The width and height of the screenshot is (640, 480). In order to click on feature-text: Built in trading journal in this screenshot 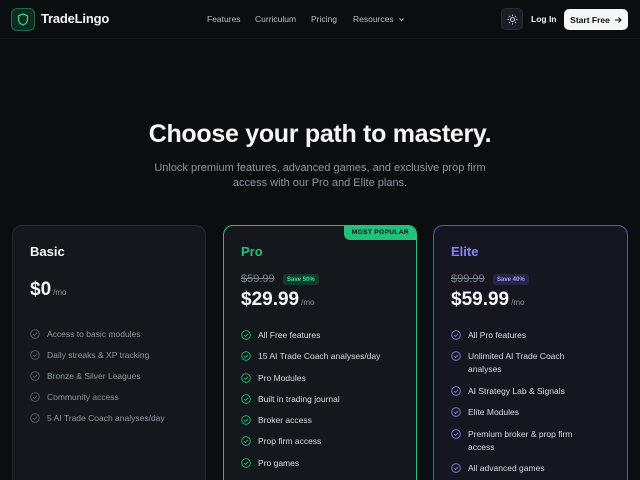, I will do `click(299, 399)`.